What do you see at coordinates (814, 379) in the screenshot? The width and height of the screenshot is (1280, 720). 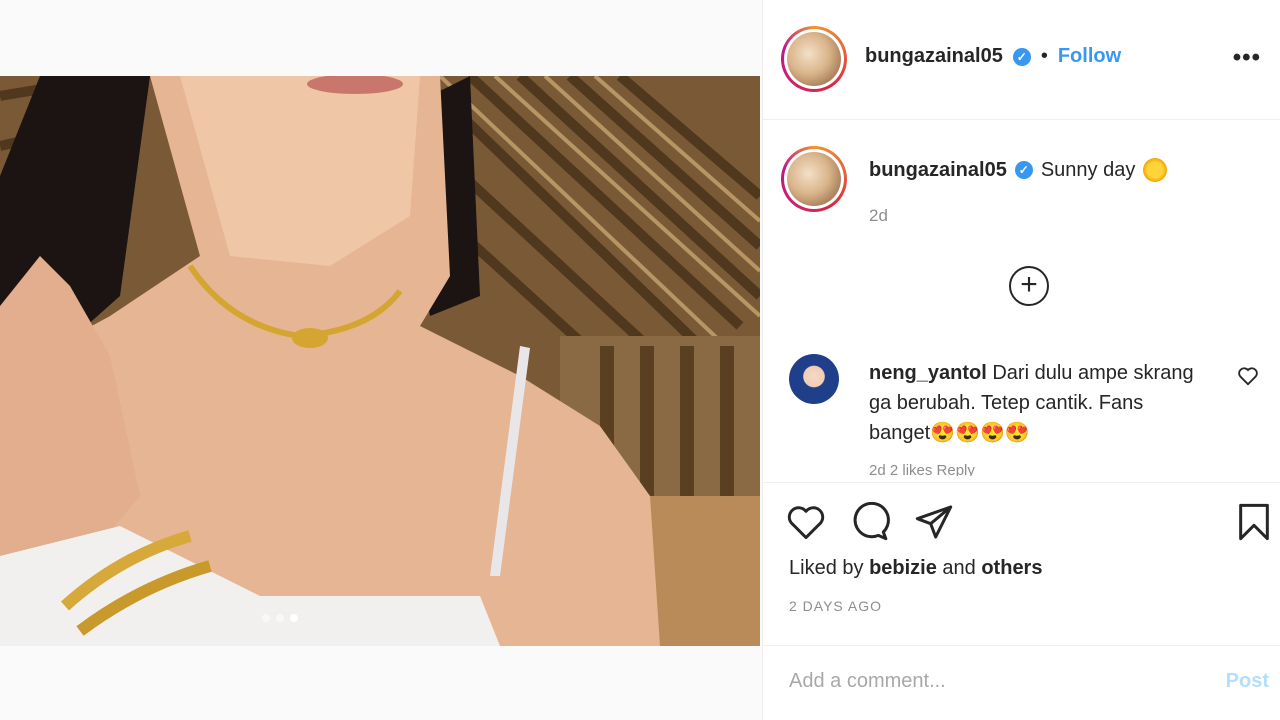 I see `commenter-avatar` at bounding box center [814, 379].